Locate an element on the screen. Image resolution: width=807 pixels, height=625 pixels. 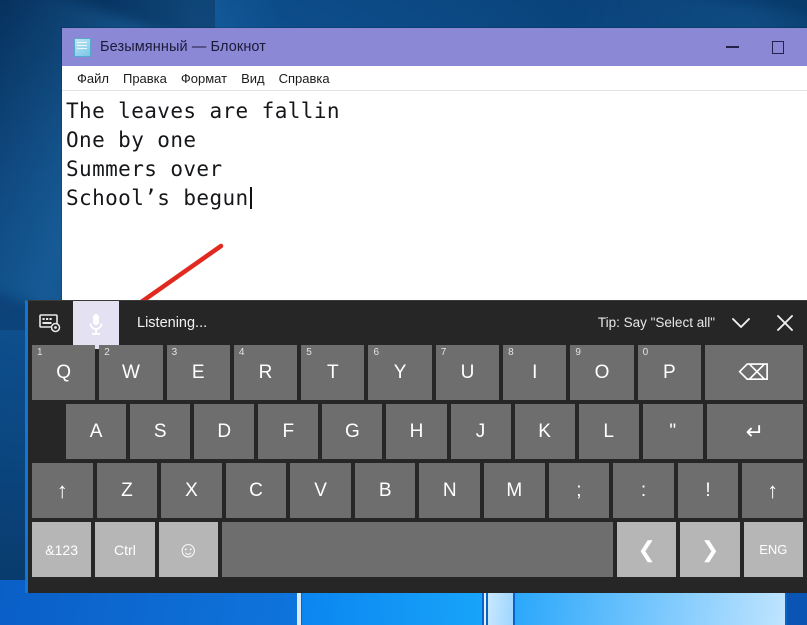
key-i: 8I is located at coordinates (535, 372).